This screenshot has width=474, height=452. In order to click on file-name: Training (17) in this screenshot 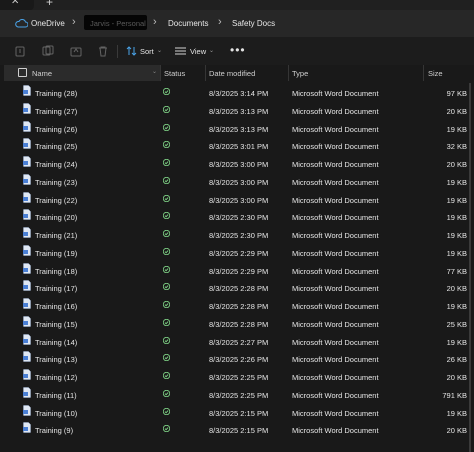, I will do `click(56, 288)`.